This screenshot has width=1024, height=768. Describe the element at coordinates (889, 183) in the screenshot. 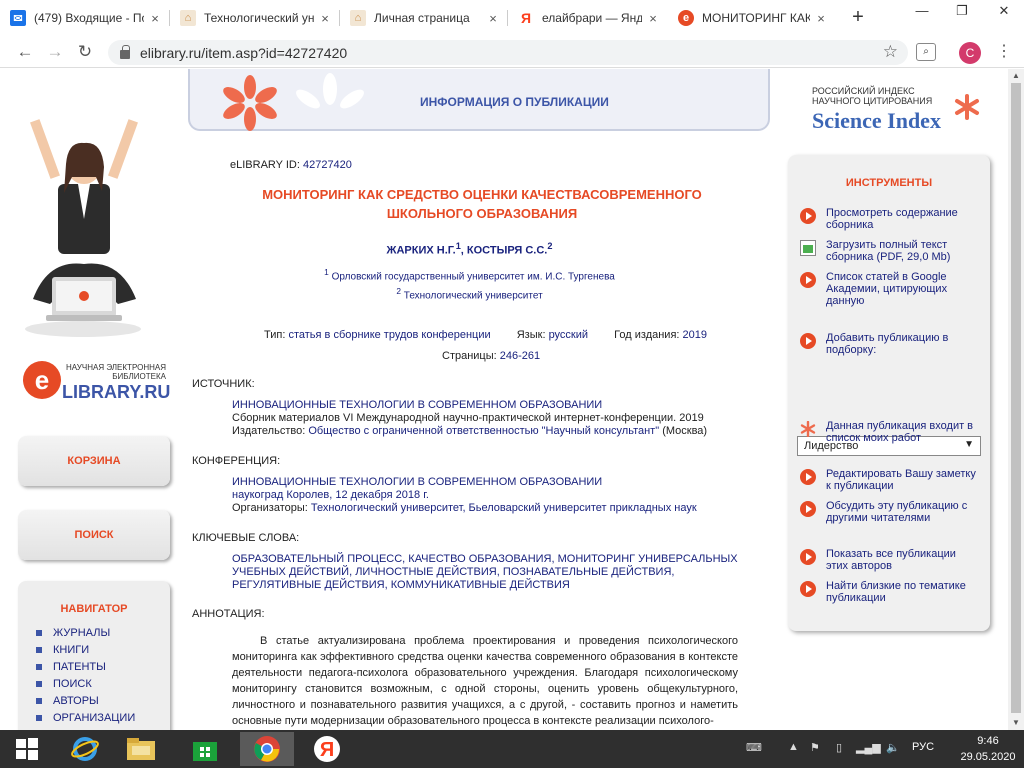

I see `tools-title: ИНСТРУМЕНТЫ` at that location.